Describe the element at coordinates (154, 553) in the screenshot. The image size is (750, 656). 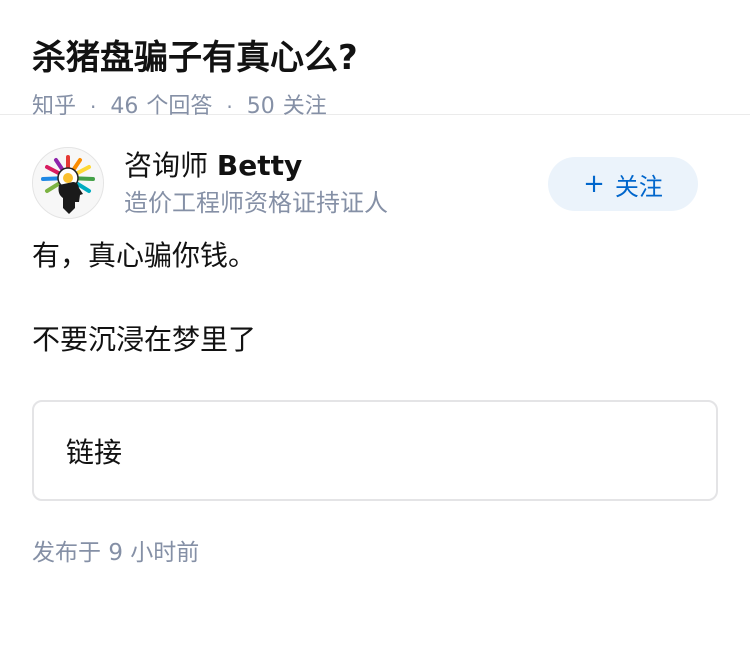
I see `publish-time-value: 9 小时前` at that location.